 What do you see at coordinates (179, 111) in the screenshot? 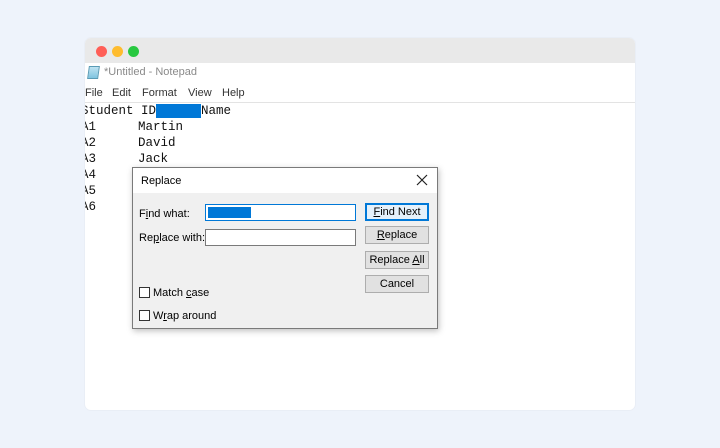
I see `selected-text` at bounding box center [179, 111].